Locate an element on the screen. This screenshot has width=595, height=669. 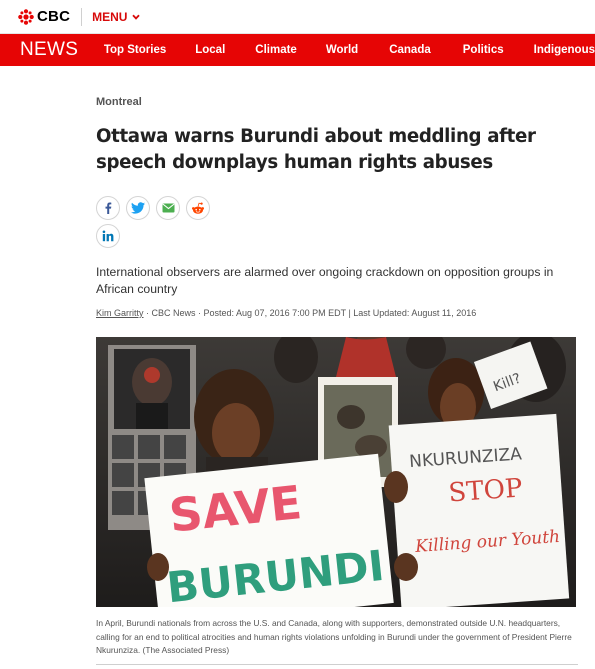
news-home-link: NEWS is located at coordinates (52, 50).